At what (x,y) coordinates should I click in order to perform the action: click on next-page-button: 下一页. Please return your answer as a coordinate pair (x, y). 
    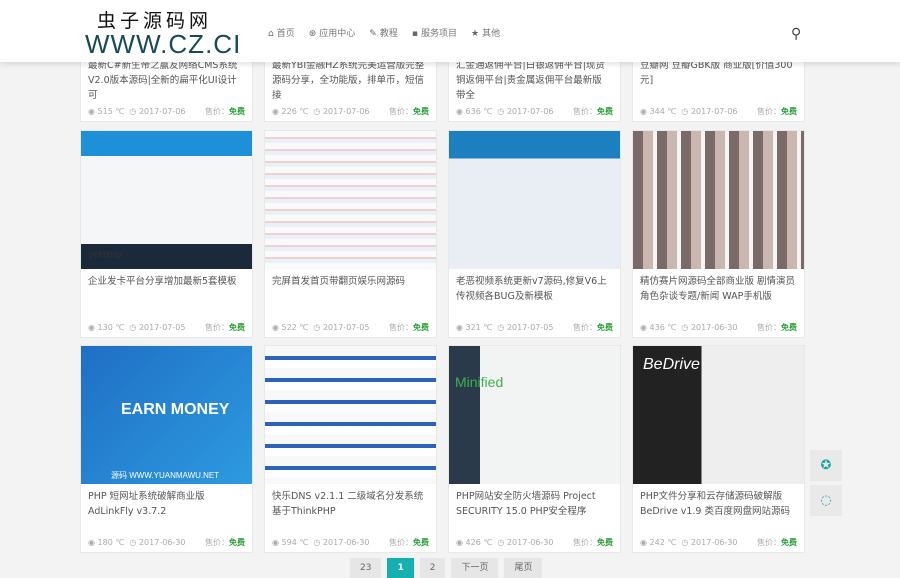
    Looking at the image, I should click on (475, 568).